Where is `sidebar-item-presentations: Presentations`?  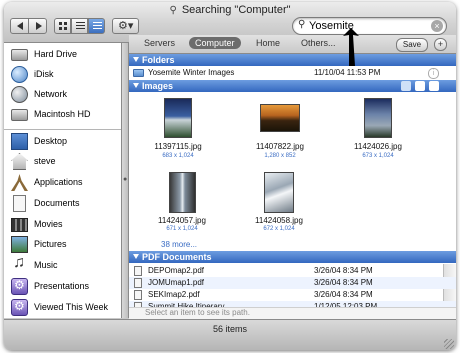 sidebar-item-presentations: Presentations is located at coordinates (62, 287).